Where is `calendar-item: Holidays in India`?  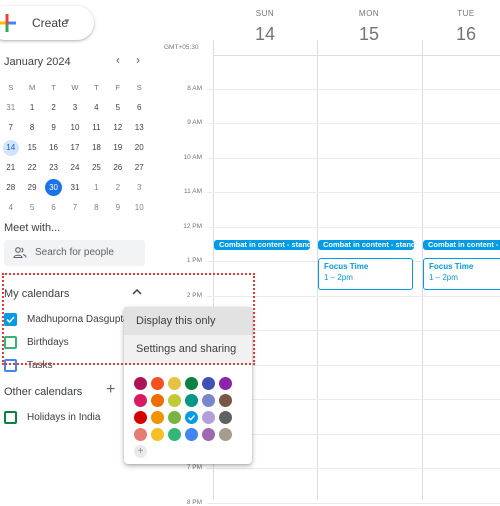
calendar-item: Holidays in India is located at coordinates (52, 417).